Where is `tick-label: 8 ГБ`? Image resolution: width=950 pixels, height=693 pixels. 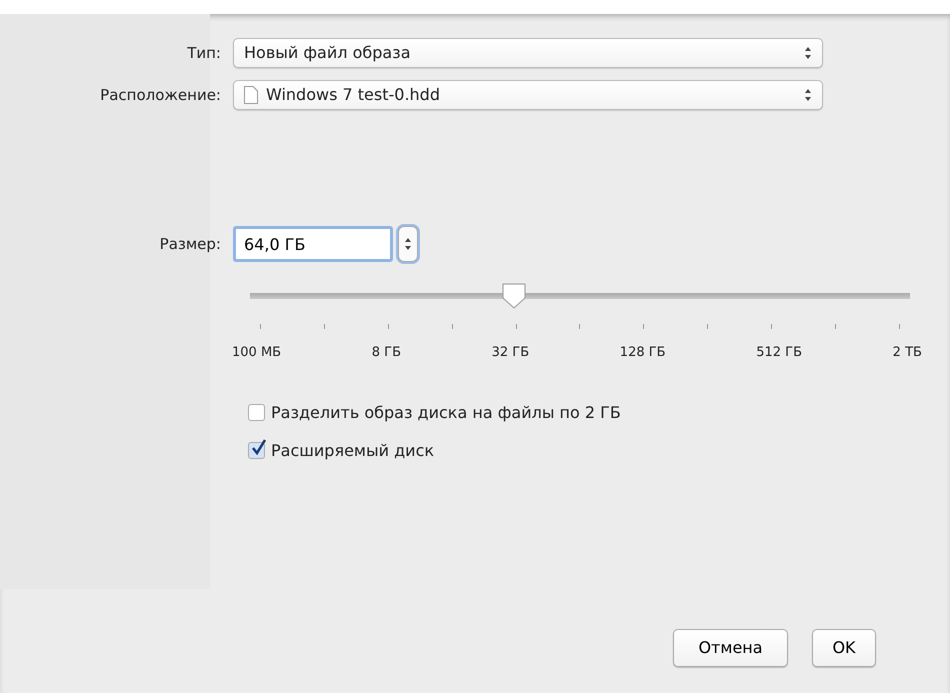 tick-label: 8 ГБ is located at coordinates (386, 353).